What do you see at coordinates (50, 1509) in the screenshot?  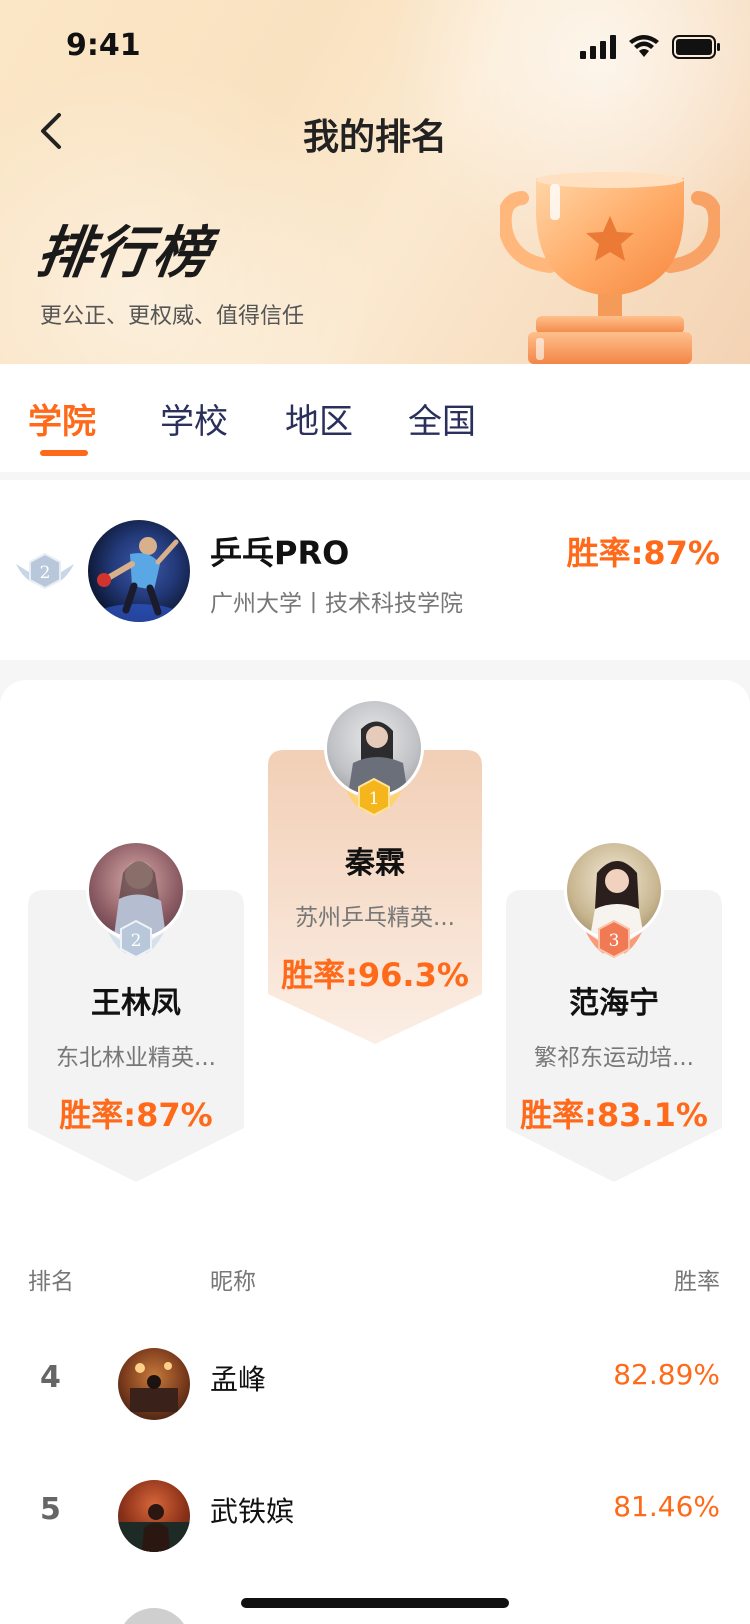 I see `row-rank: 5` at bounding box center [50, 1509].